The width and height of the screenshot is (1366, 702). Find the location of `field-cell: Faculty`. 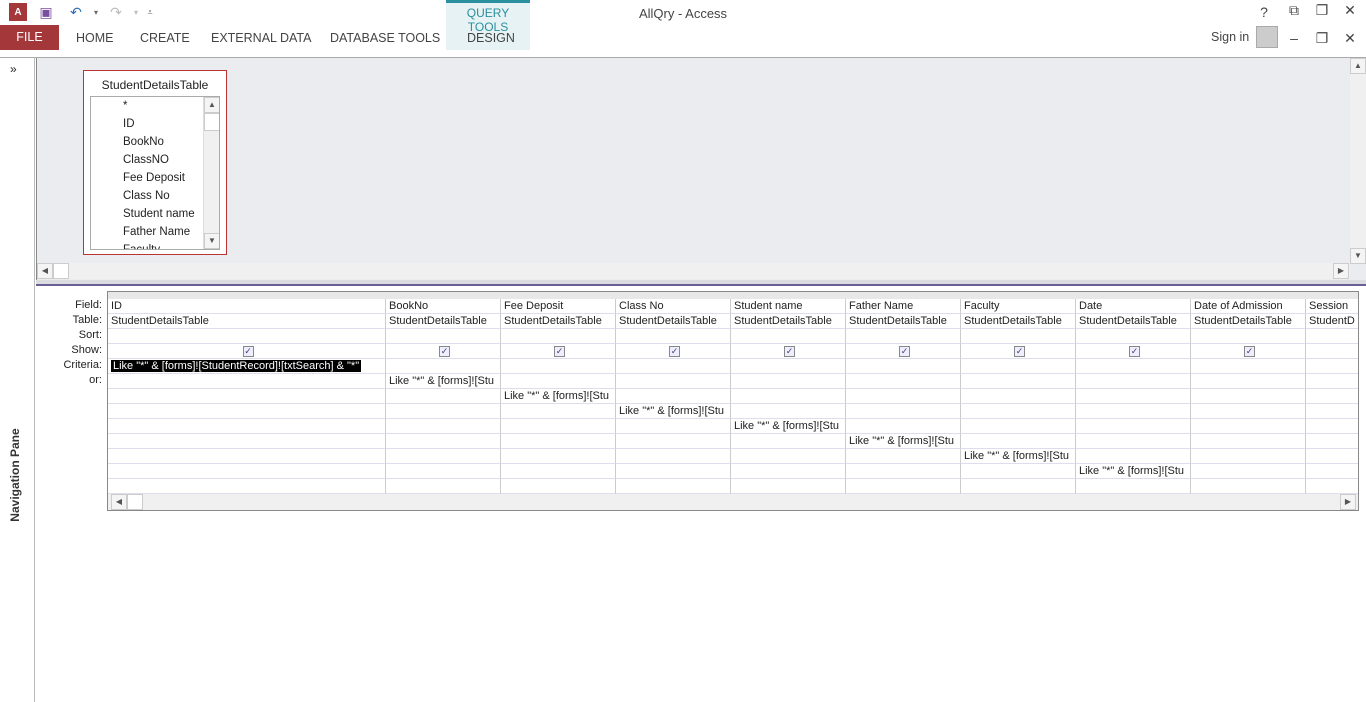

field-cell: Faculty is located at coordinates (1018, 306).